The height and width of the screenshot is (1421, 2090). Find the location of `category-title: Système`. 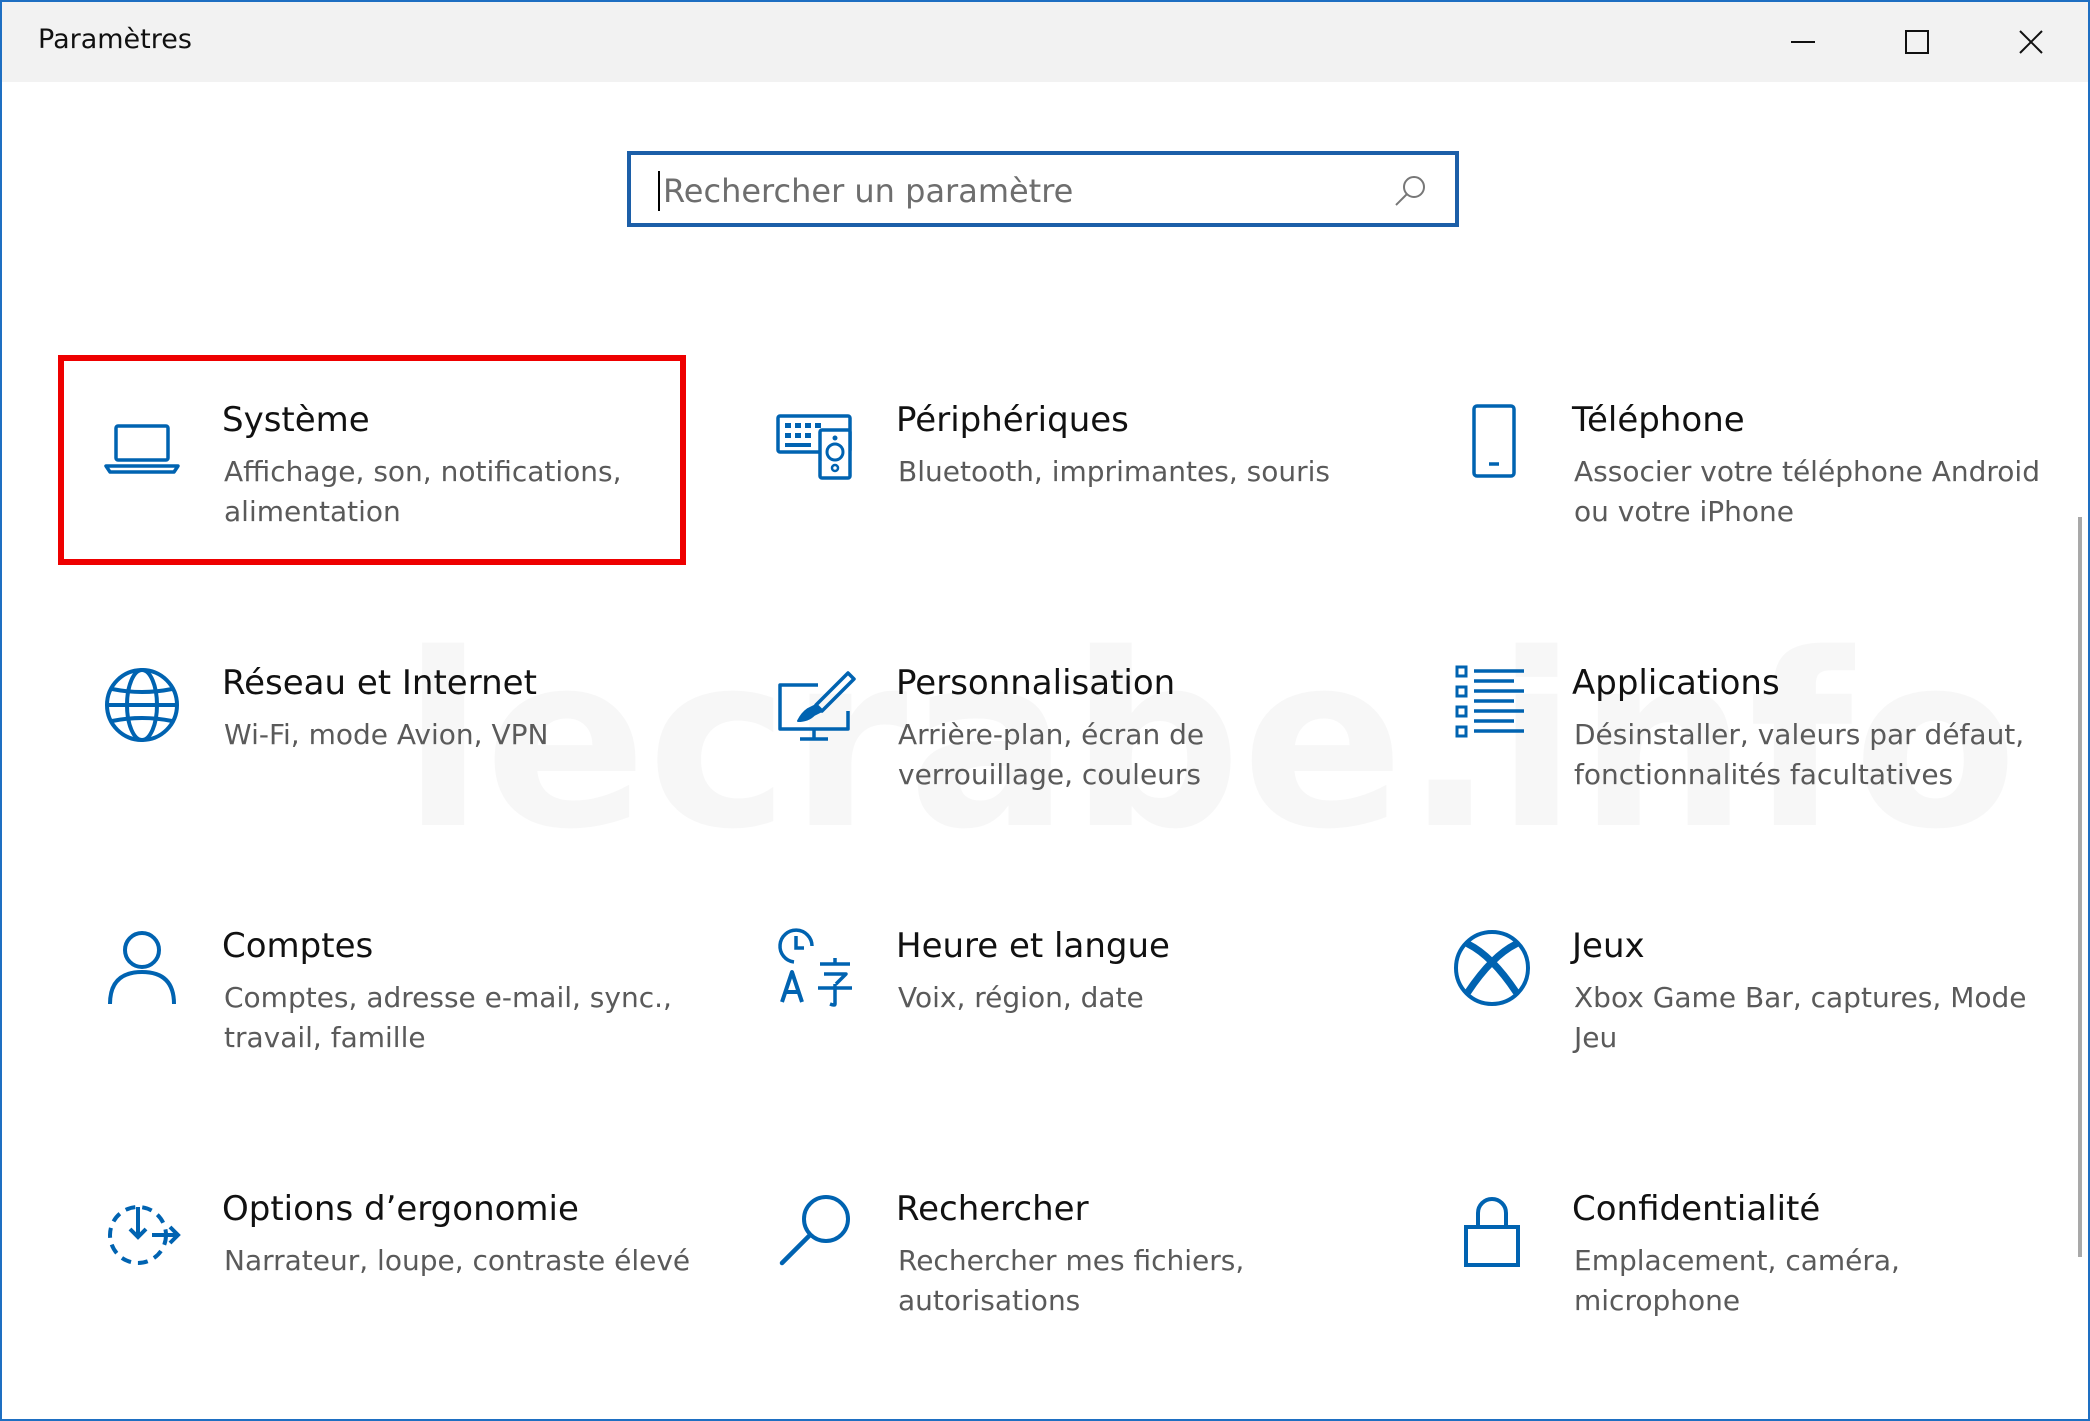

category-title: Système is located at coordinates (296, 420).